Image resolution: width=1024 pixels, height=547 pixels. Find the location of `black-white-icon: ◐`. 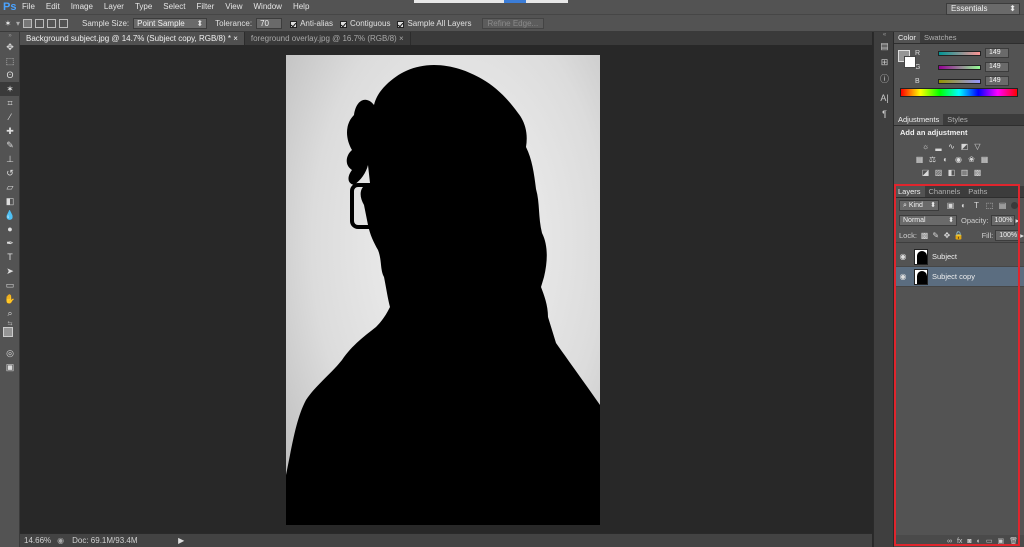

black-white-icon: ◐ is located at coordinates (945, 159).